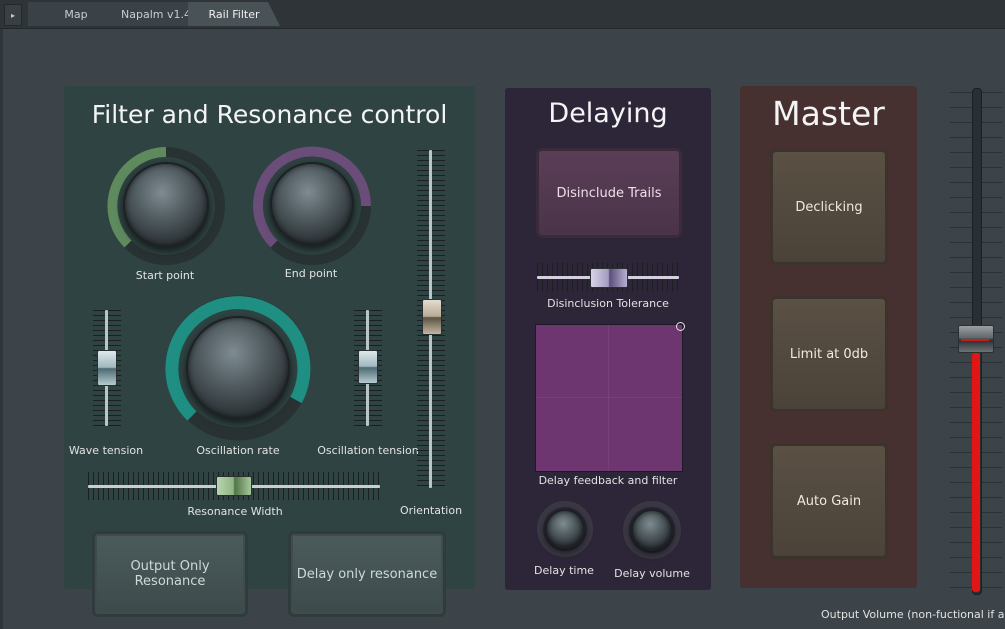  I want to click on delay-feedback-xy-pad, so click(610, 397).